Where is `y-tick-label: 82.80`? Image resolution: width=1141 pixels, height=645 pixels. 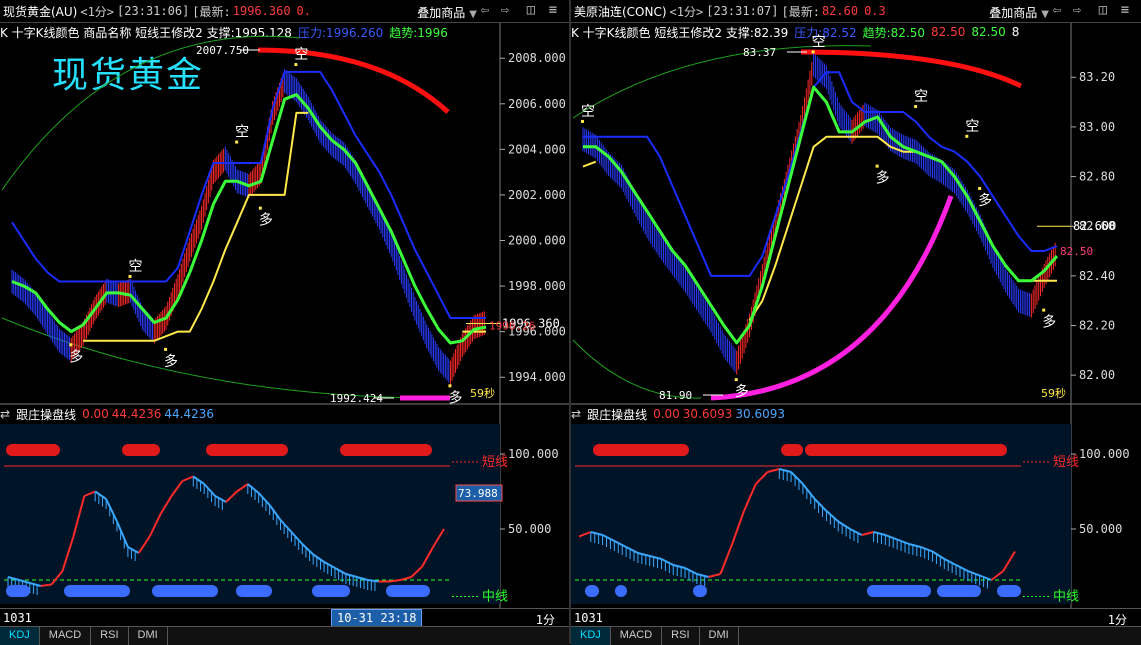 y-tick-label: 82.80 is located at coordinates (1097, 177).